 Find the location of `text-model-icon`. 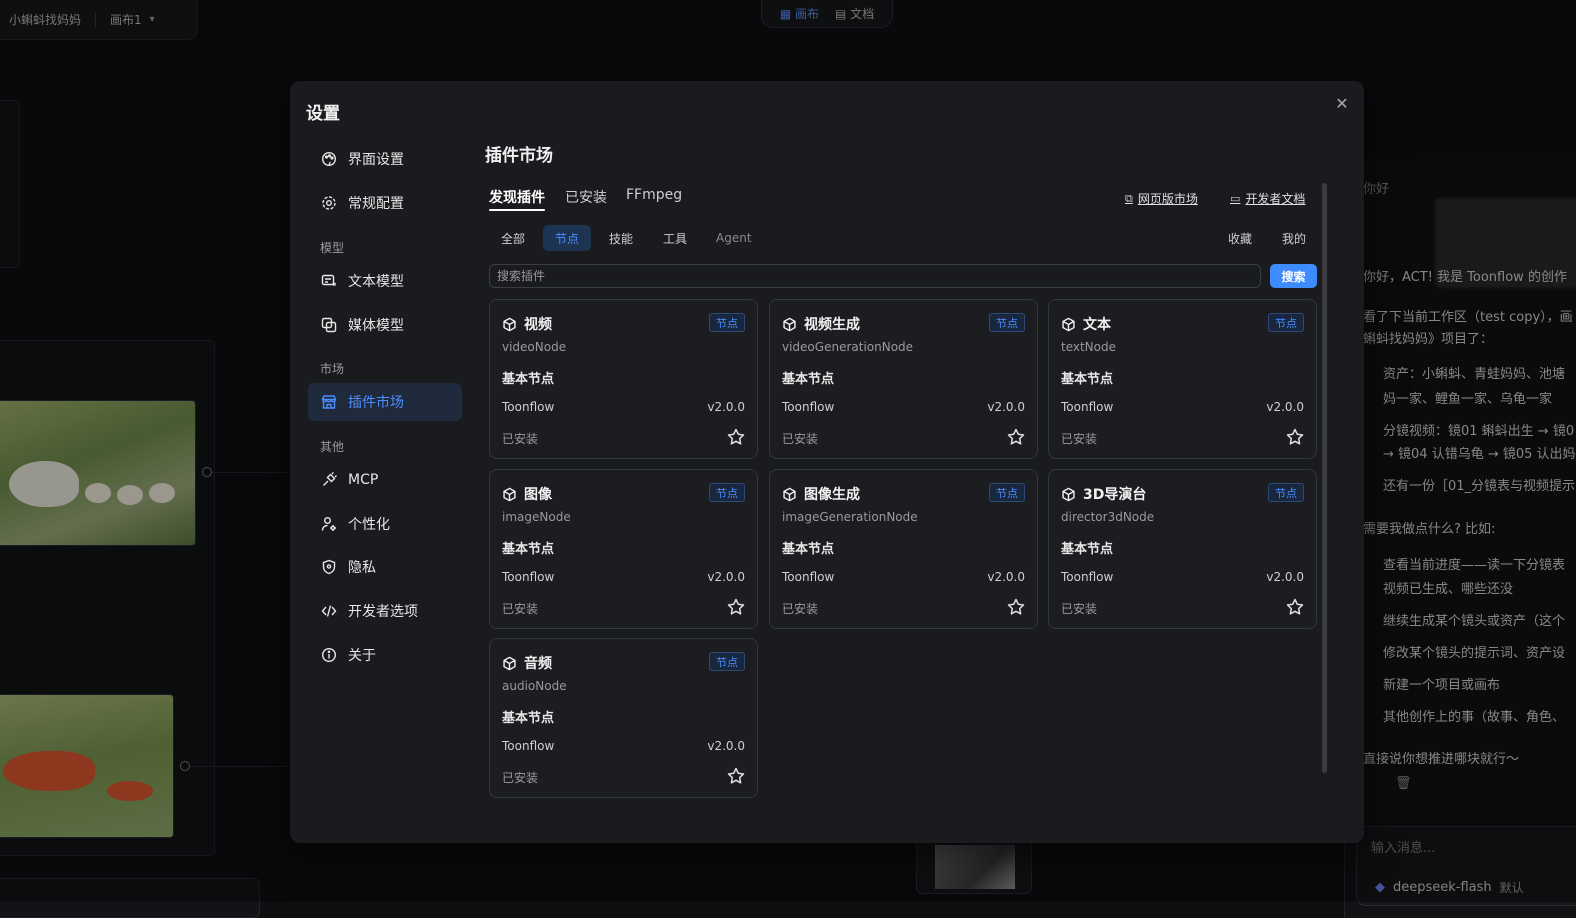

text-model-icon is located at coordinates (329, 281).